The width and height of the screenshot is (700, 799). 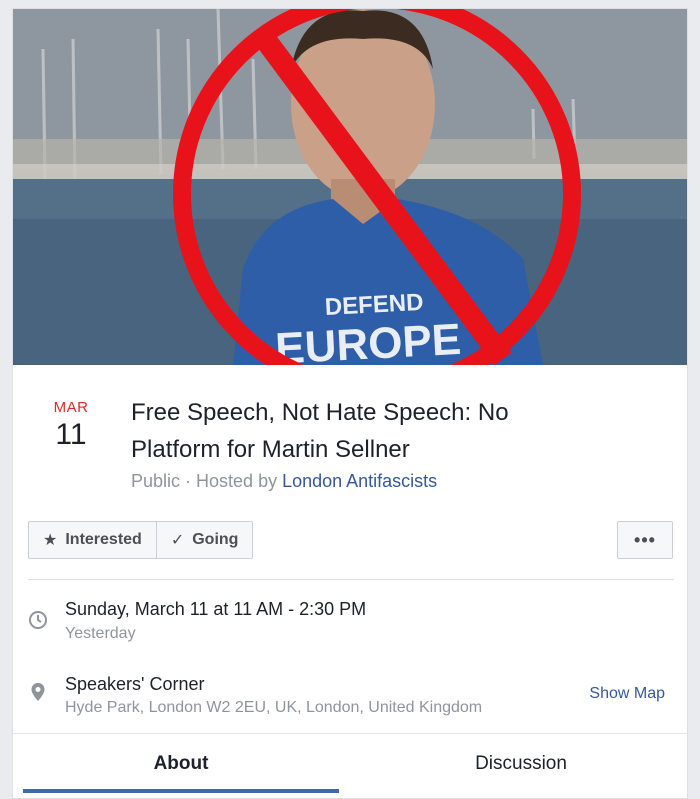 What do you see at coordinates (71, 407) in the screenshot?
I see `event-month: MAR` at bounding box center [71, 407].